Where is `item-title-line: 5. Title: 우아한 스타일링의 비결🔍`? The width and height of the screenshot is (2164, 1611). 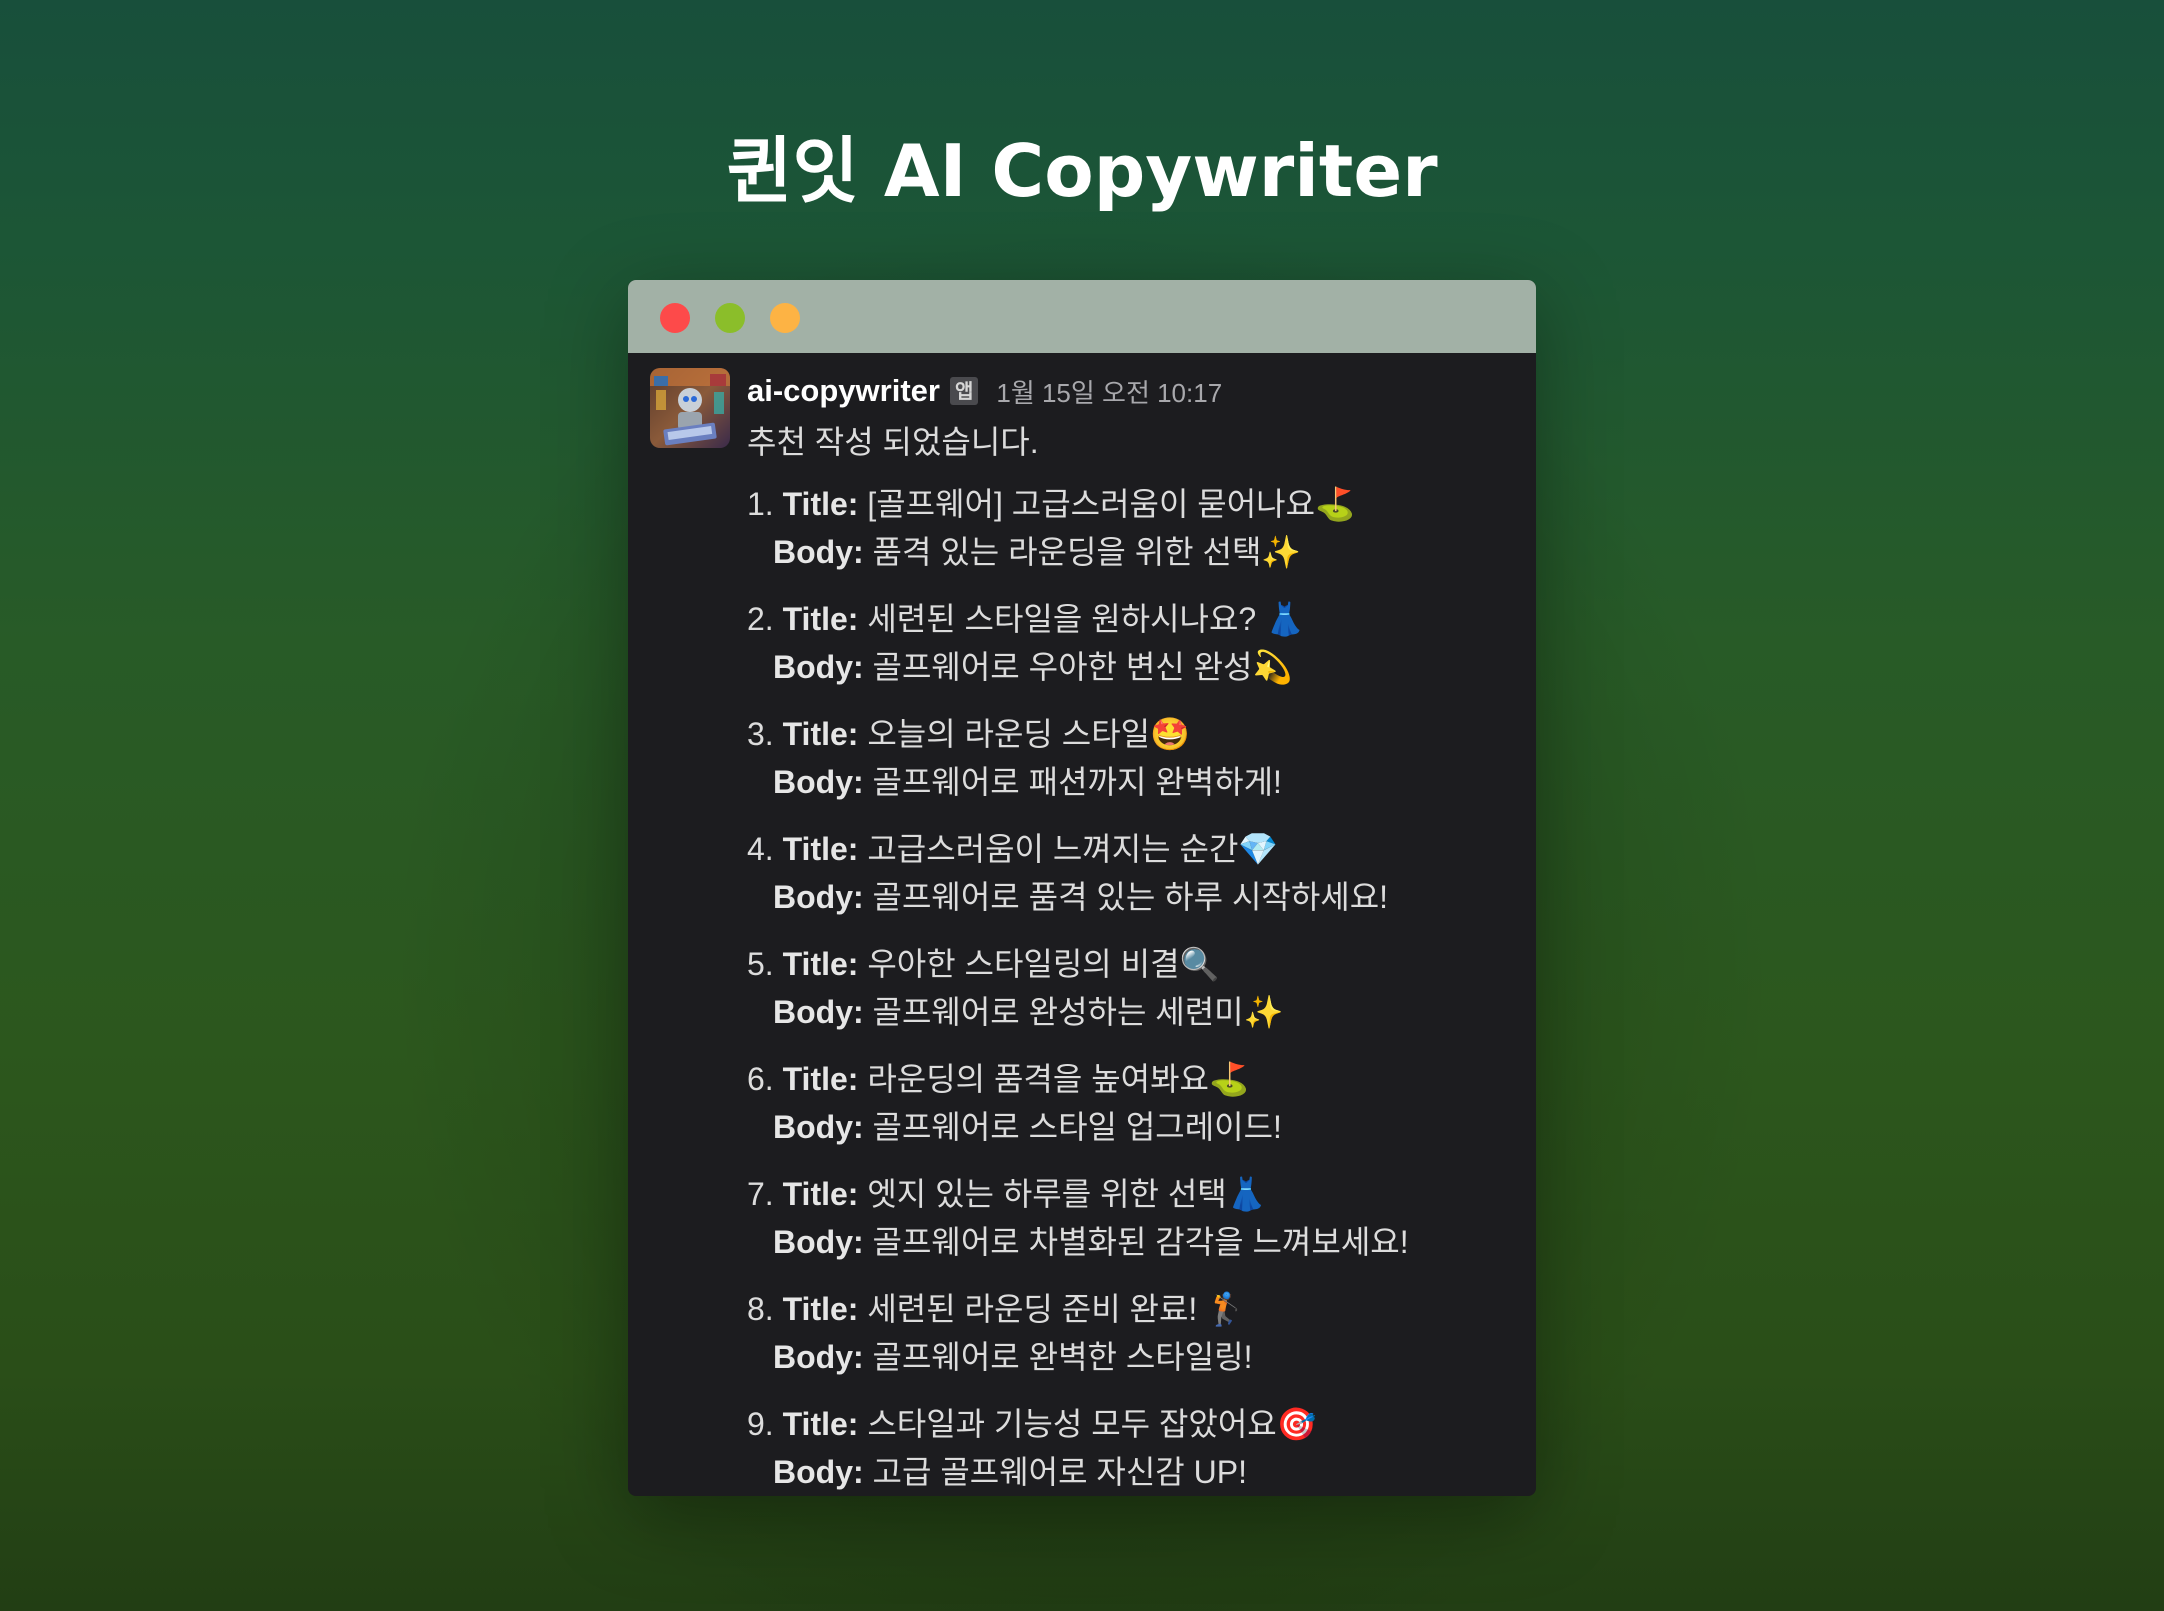 item-title-line: 5. Title: 우아한 스타일링의 비결🔍 is located at coordinates (1078, 964).